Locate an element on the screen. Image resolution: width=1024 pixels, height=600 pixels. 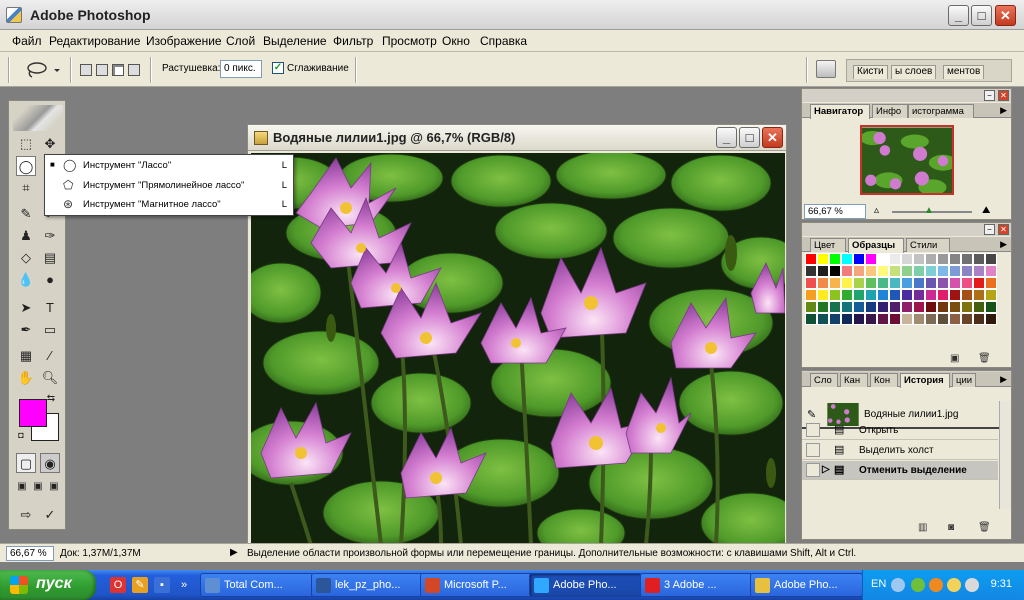
menu-window: Окно is located at coordinates (456, 41).